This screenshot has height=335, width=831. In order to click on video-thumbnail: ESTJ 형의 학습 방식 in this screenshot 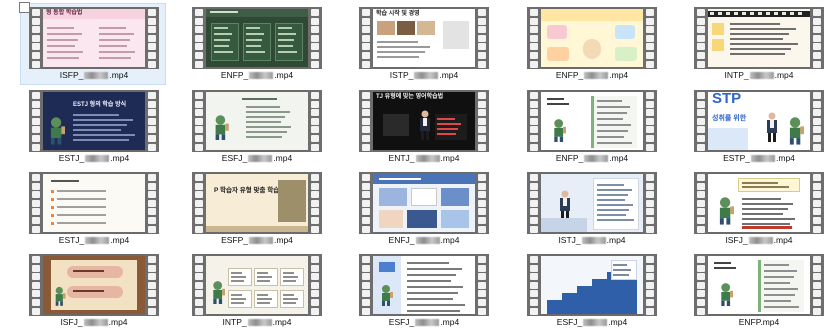, I will do `click(94, 121)`.